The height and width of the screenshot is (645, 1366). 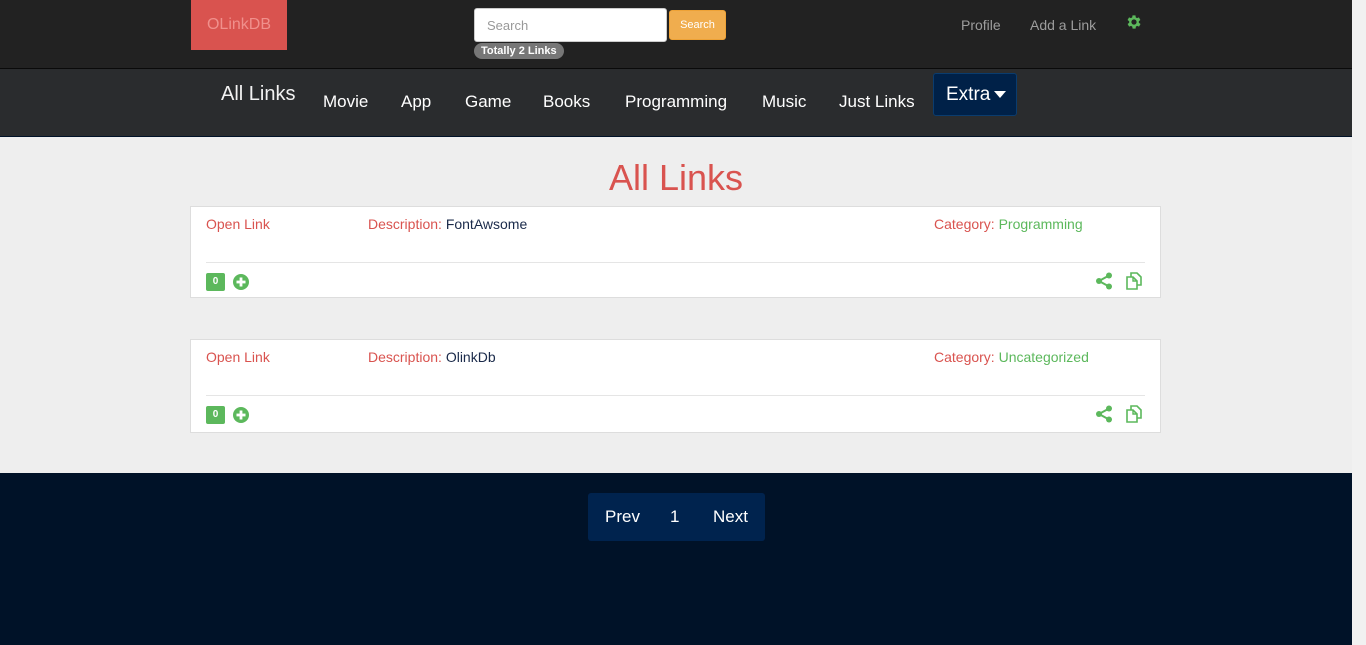 What do you see at coordinates (1063, 25) in the screenshot?
I see `add-link-link: Add a Link` at bounding box center [1063, 25].